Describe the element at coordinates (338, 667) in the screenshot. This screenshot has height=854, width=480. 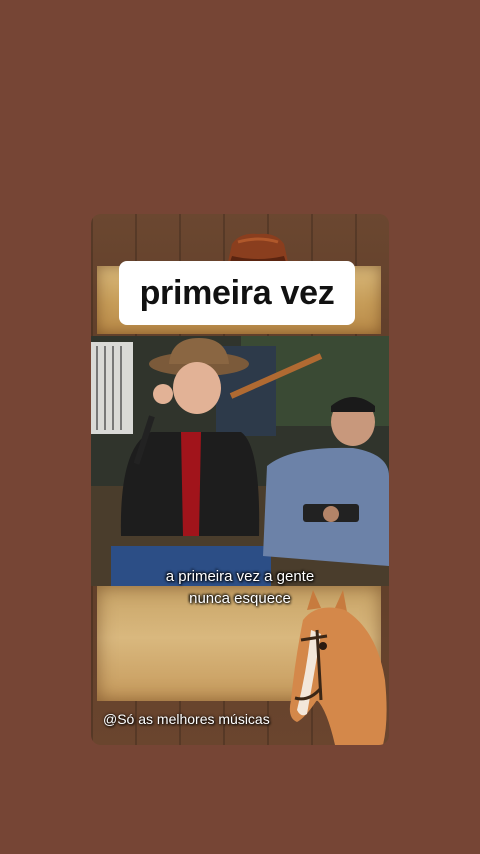
I see `horse-head-icon` at that location.